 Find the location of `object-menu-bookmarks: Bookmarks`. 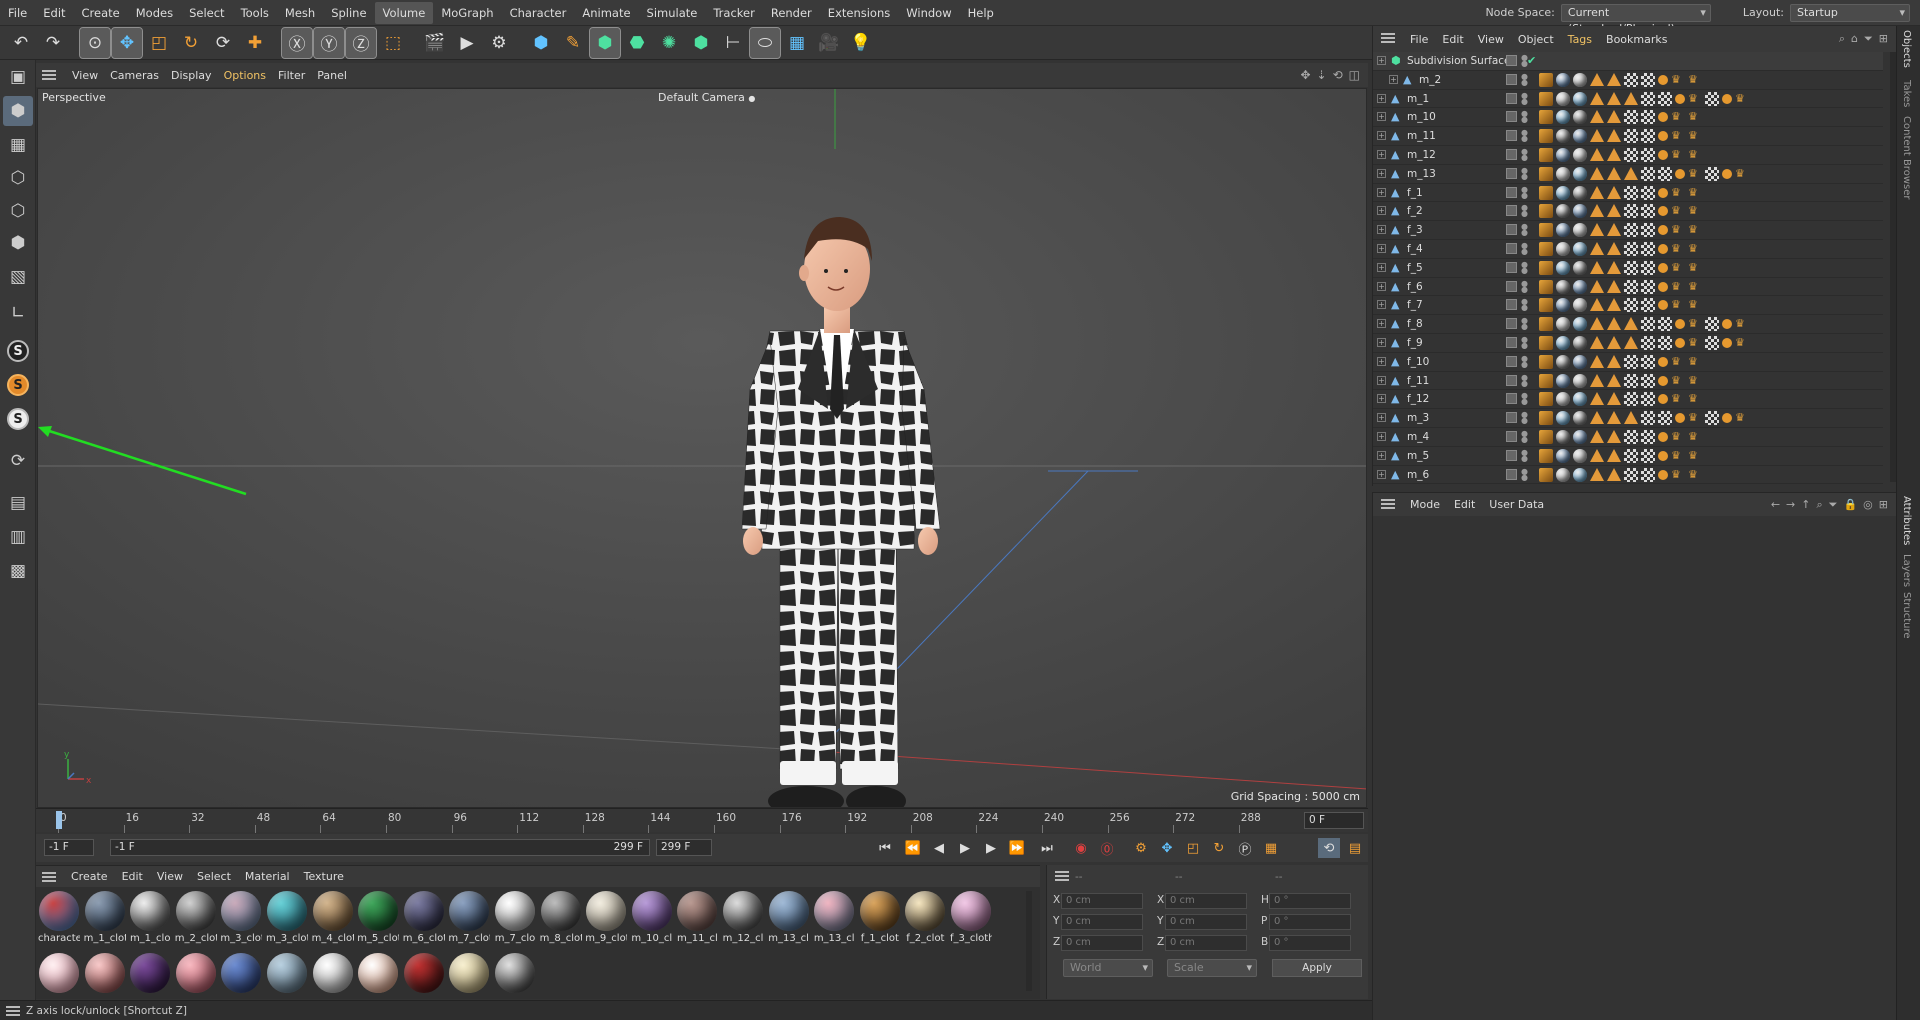

object-menu-bookmarks: Bookmarks is located at coordinates (1636, 39).